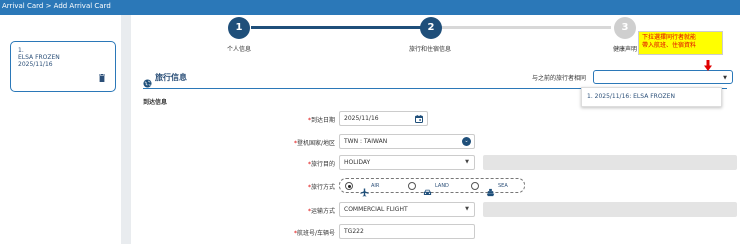 This screenshot has height=244, width=740. What do you see at coordinates (321, 164) in the screenshot?
I see `purpose-label: *旅行目的` at bounding box center [321, 164].